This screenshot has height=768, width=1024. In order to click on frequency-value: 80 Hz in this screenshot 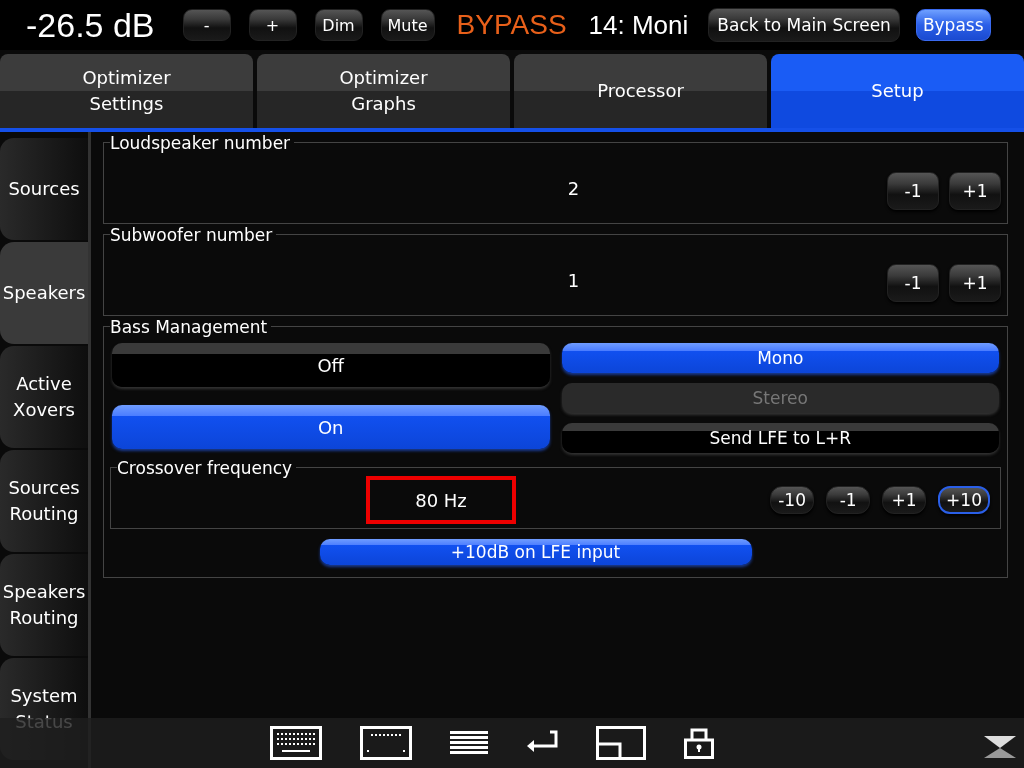, I will do `click(441, 500)`.